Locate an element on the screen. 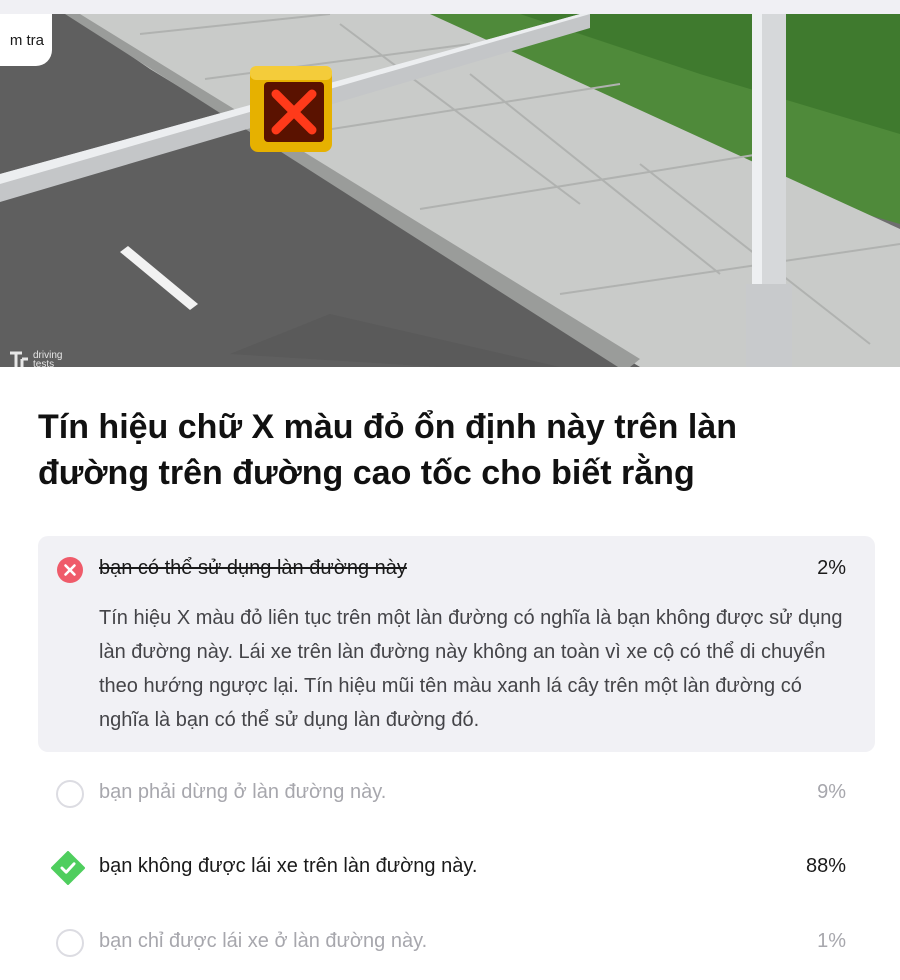 Image resolution: width=900 pixels, height=980 pixels. answer-text: bạn phải dừng ở làn đường này. is located at coordinates (243, 792).